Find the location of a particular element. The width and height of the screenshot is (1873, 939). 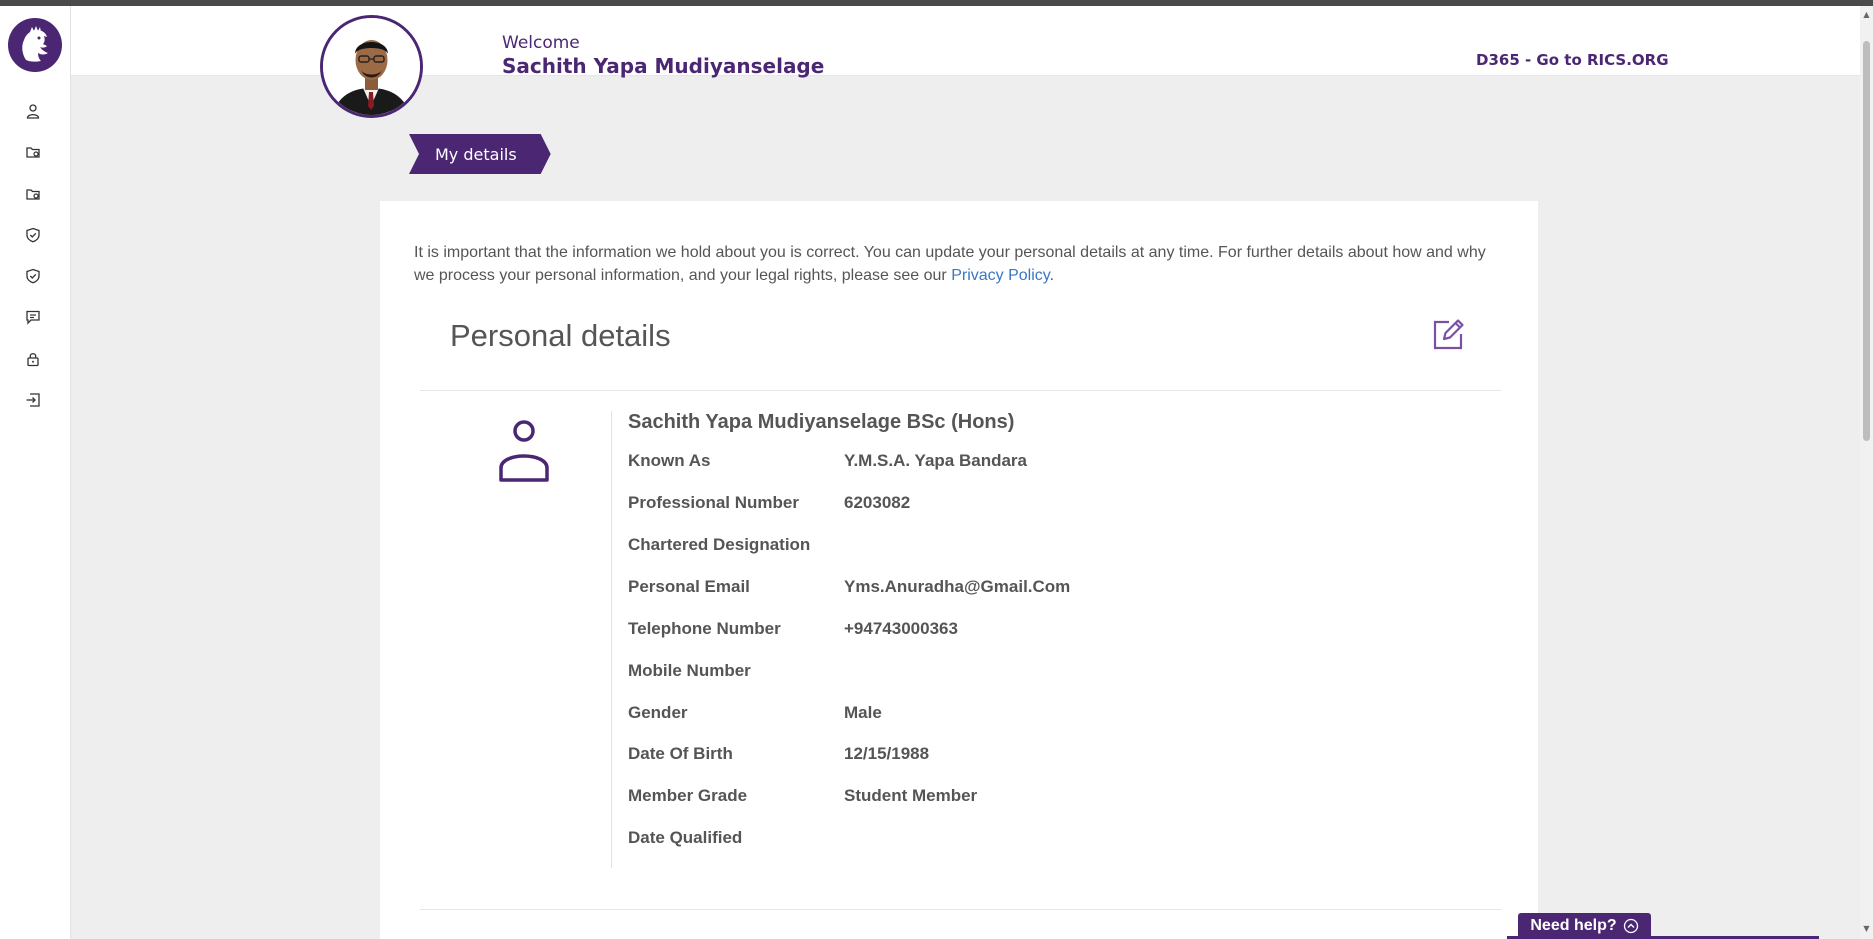

edit-icon is located at coordinates (1448, 334).